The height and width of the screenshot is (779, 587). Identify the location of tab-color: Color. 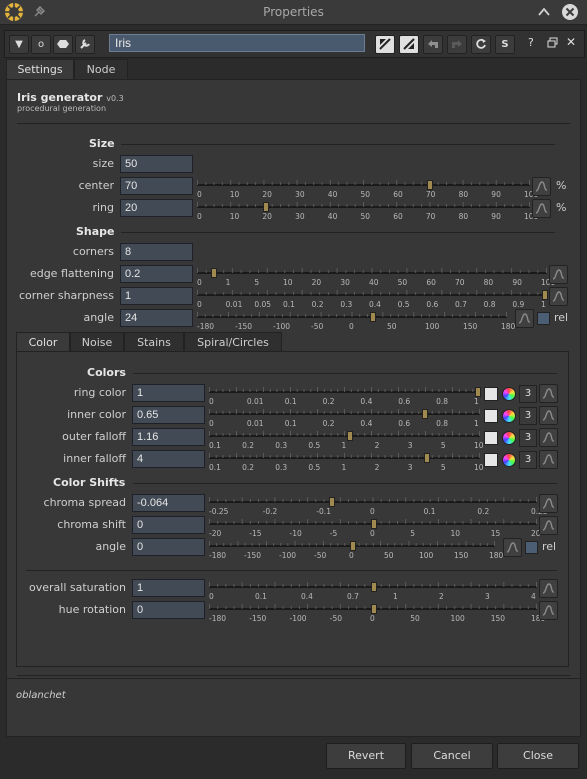
(43, 342).